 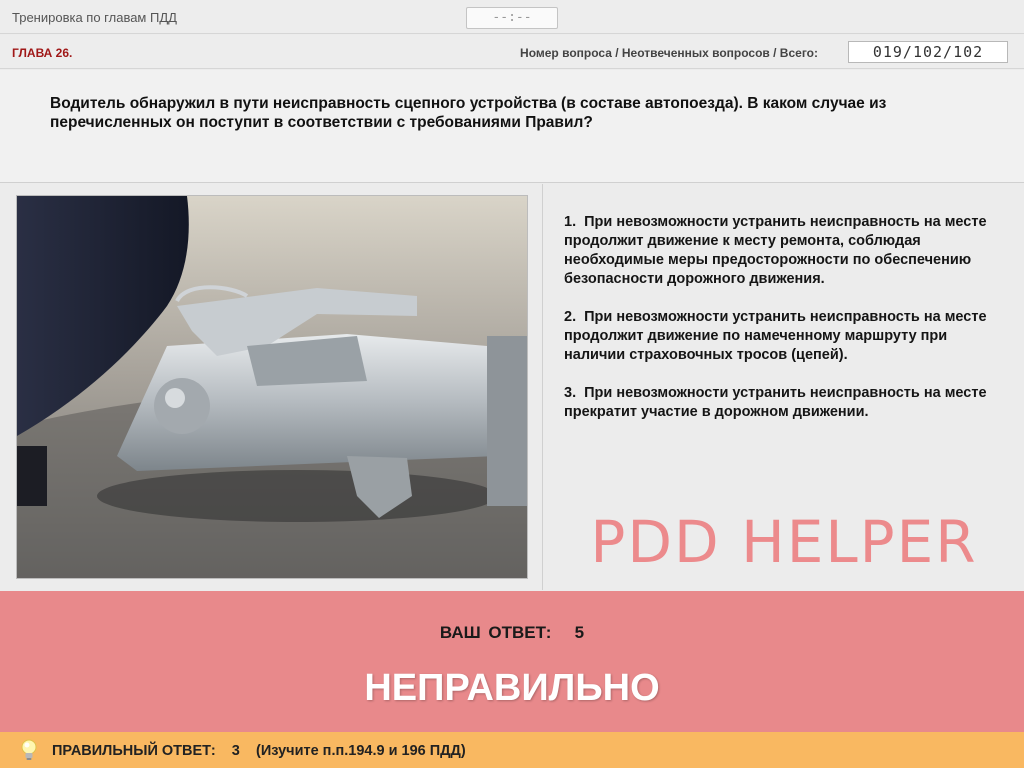 I want to click on question-counter: 019/102/102, so click(x=928, y=52).